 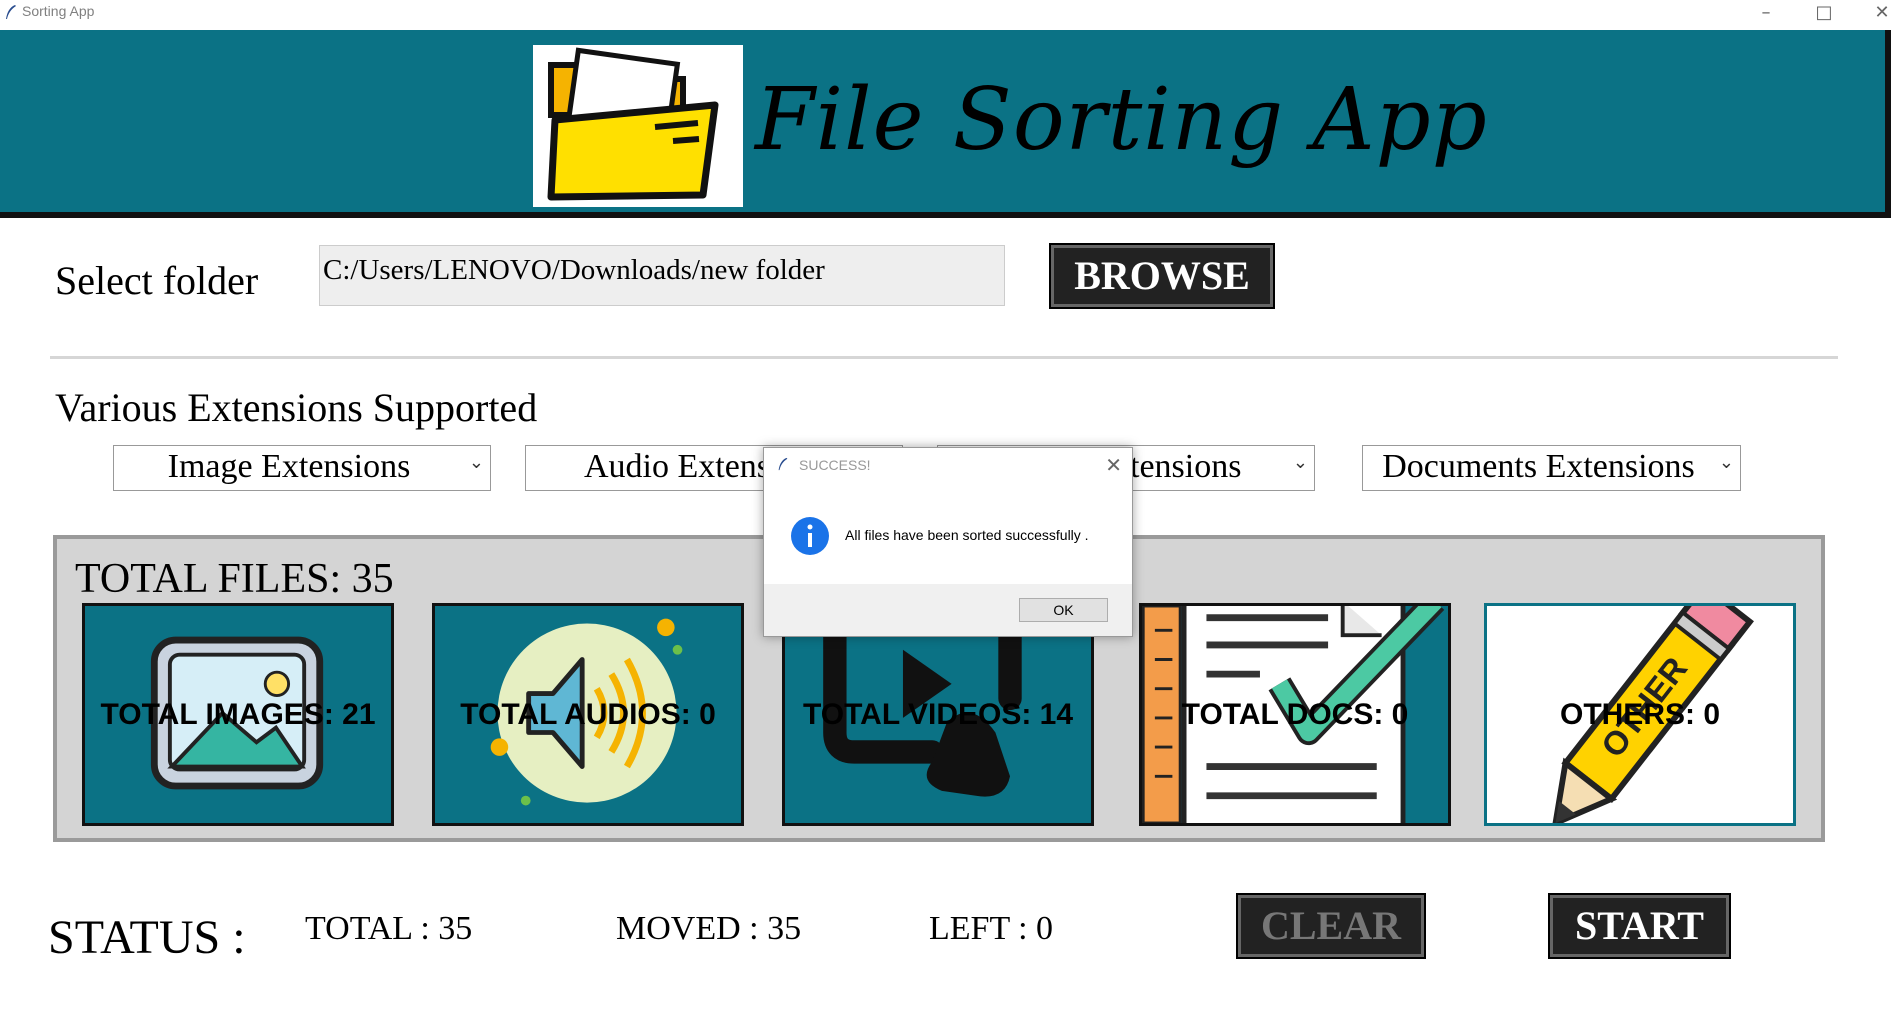 I want to click on total-images-label: TOTAL IMAGES: 21, so click(x=238, y=714).